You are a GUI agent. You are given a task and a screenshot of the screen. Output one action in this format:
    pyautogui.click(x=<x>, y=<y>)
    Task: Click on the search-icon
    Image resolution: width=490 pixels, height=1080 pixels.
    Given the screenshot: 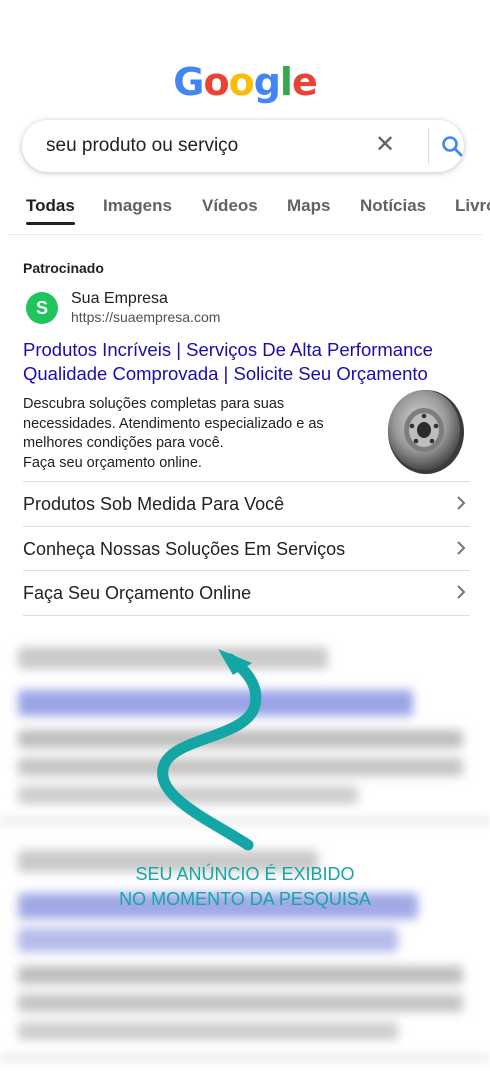 What is the action you would take?
    pyautogui.click(x=452, y=146)
    